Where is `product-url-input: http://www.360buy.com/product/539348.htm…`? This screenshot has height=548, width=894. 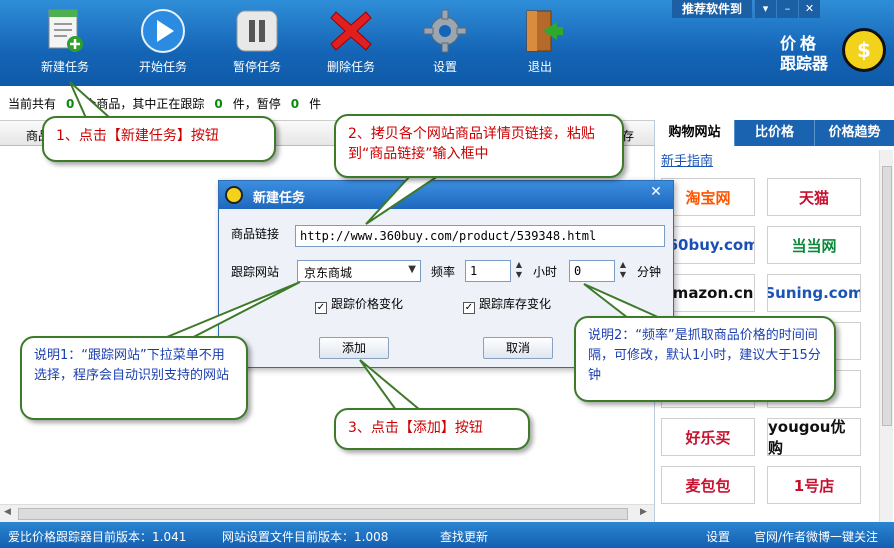 product-url-input: http://www.360buy.com/product/539348.htm… is located at coordinates (480, 236).